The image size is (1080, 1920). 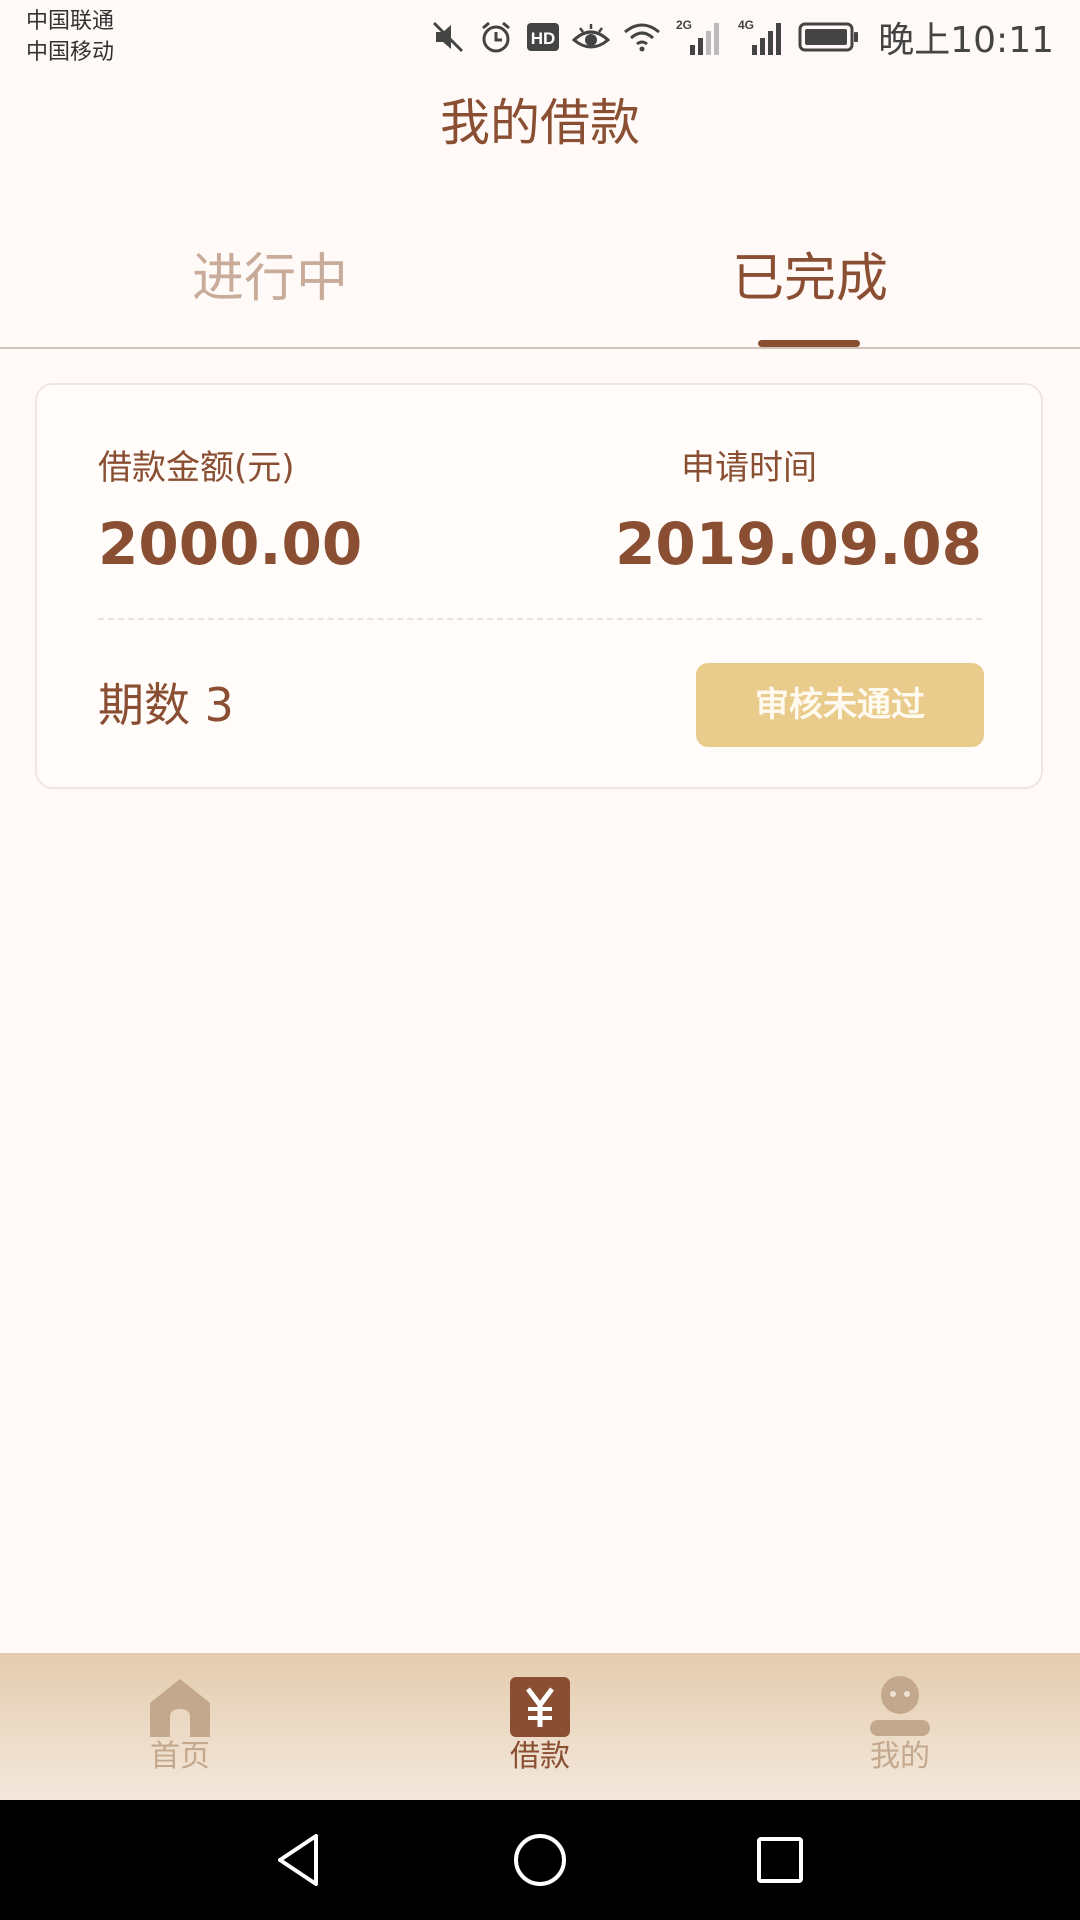 What do you see at coordinates (900, 1756) in the screenshot?
I see `bottom-tab-mine-label: 我的` at bounding box center [900, 1756].